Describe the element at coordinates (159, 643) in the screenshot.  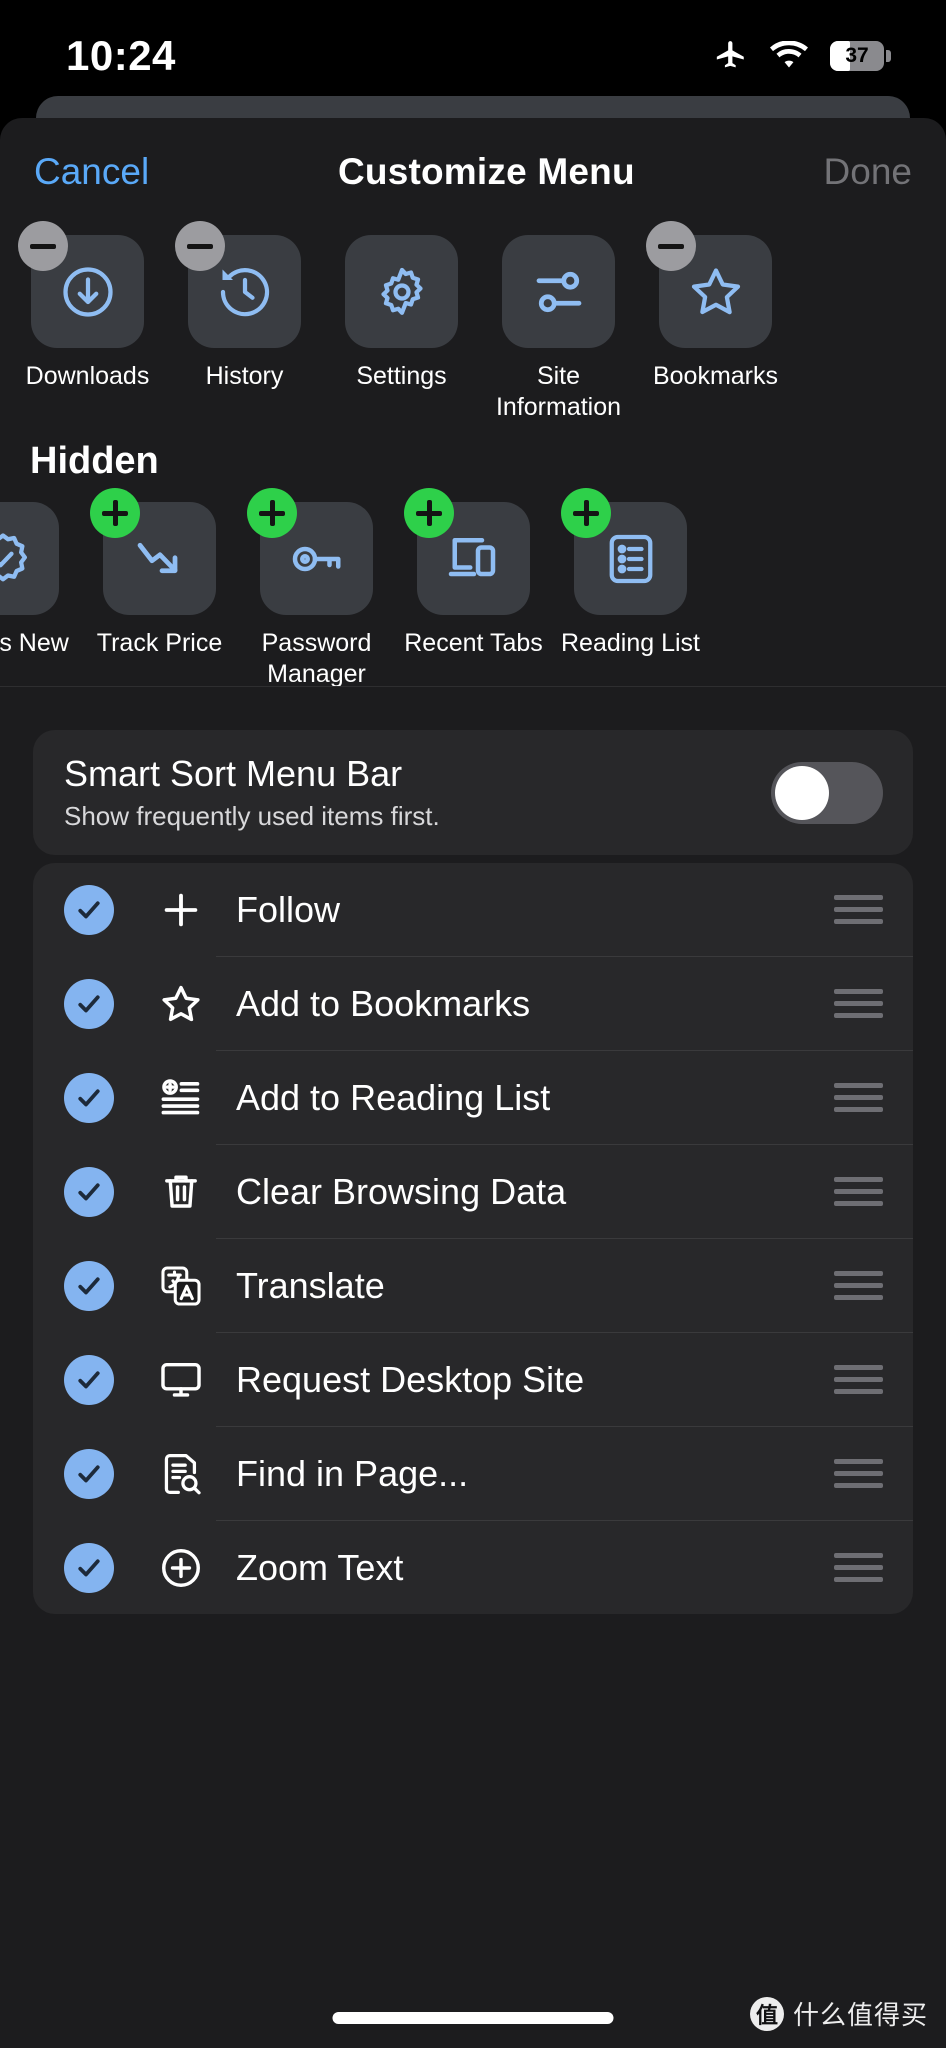
I see `hidden-item-label: Track Price` at that location.